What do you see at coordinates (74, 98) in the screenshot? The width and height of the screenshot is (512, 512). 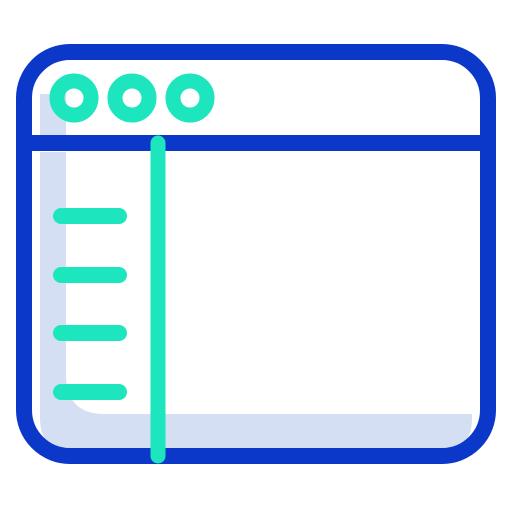 I see `window-dot-1-icon` at bounding box center [74, 98].